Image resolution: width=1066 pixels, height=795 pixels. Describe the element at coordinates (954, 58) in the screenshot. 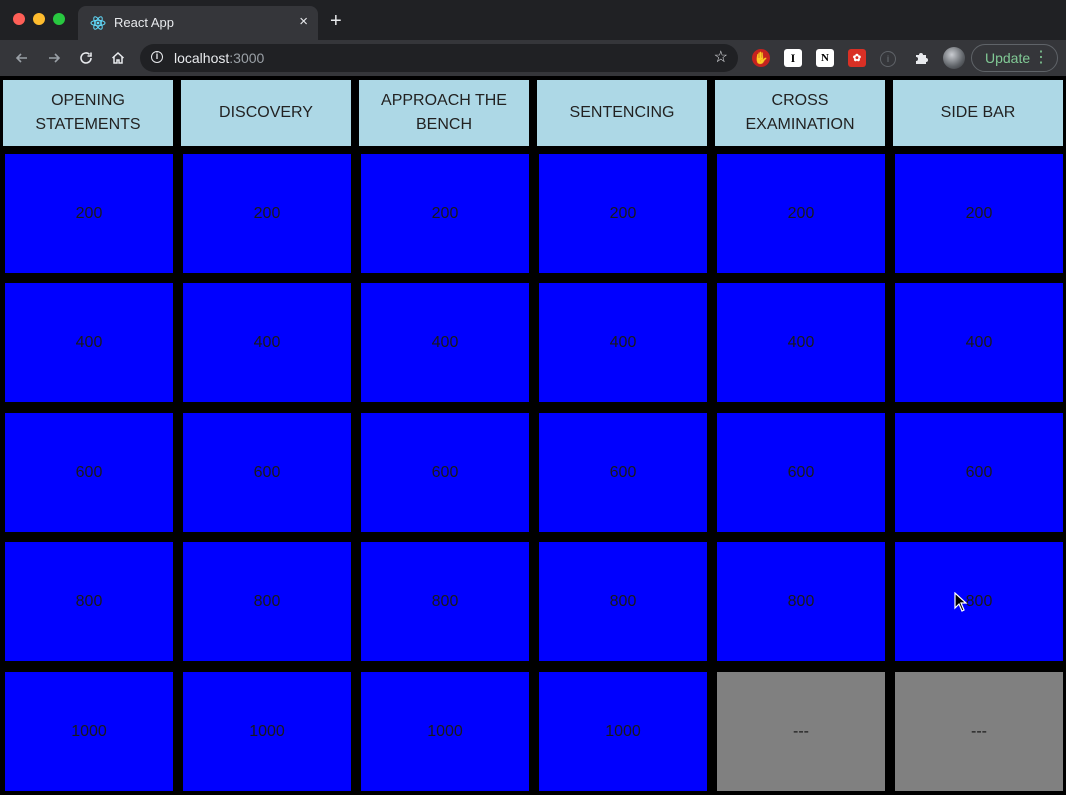

I see `profile-avatar` at that location.